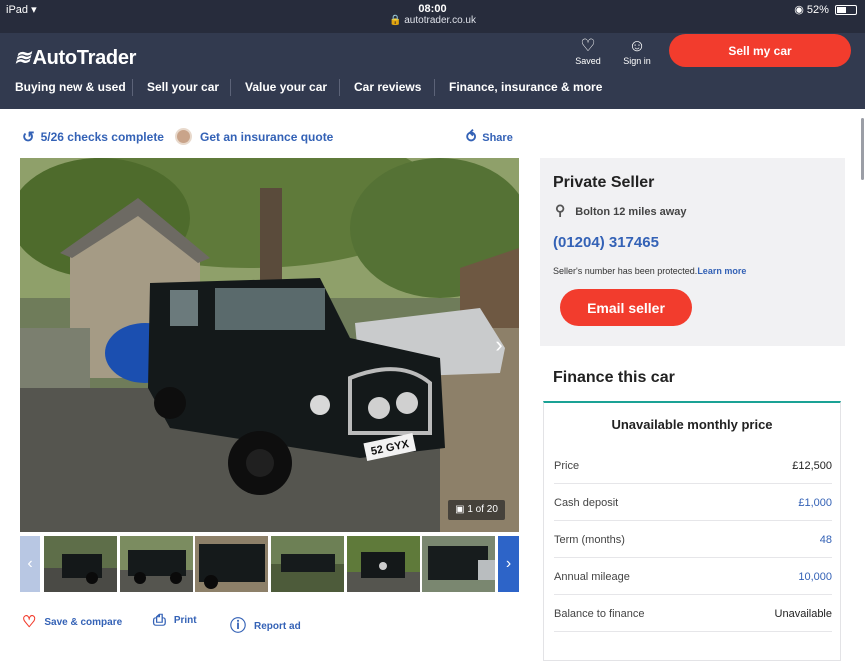 The image size is (865, 661). What do you see at coordinates (93, 137) in the screenshot?
I see `checks-link: ↺ 5/26 checks complete` at bounding box center [93, 137].